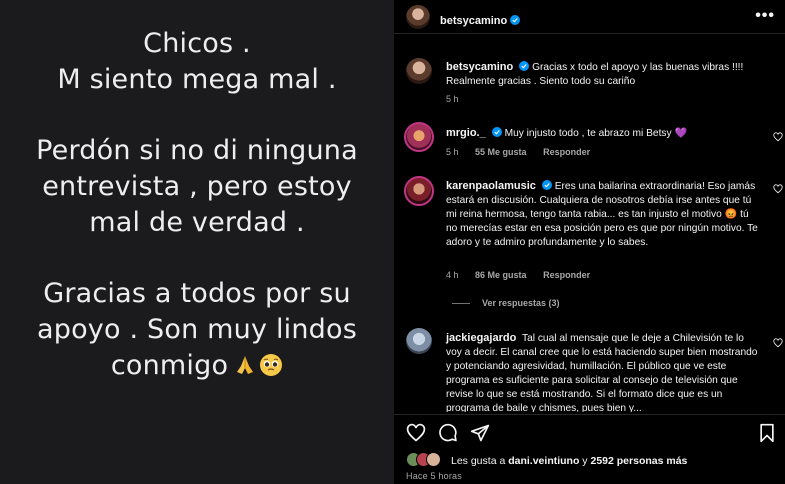 This screenshot has height=484, width=785. I want to click on likes-middle: y, so click(585, 461).